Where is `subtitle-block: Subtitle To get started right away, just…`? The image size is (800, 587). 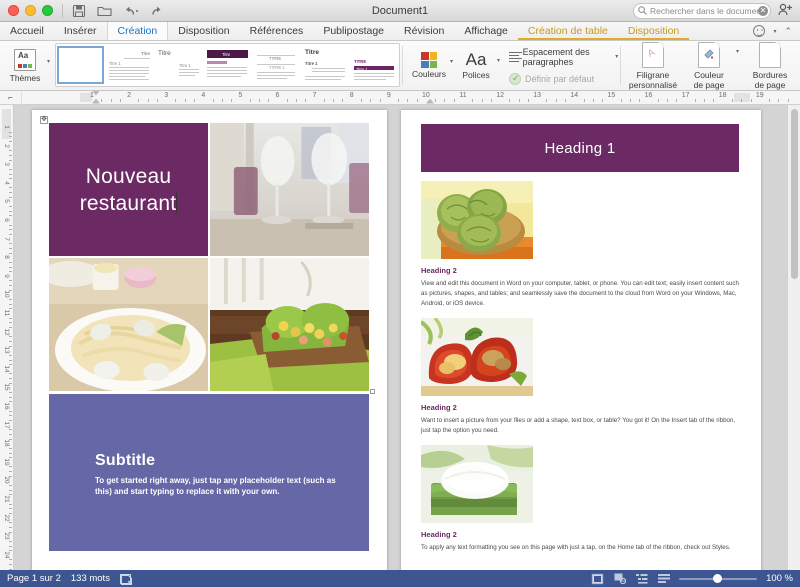 subtitle-block: Subtitle To get started right away, just… is located at coordinates (212, 470).